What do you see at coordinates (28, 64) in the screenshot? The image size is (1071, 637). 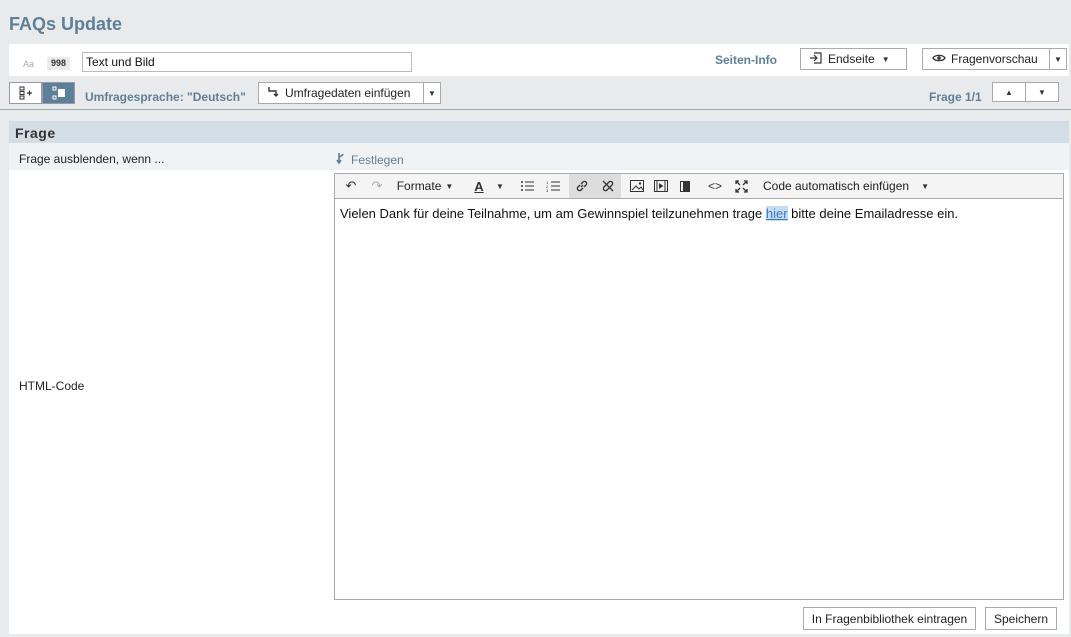 I see `font-size-icon: Aa` at bounding box center [28, 64].